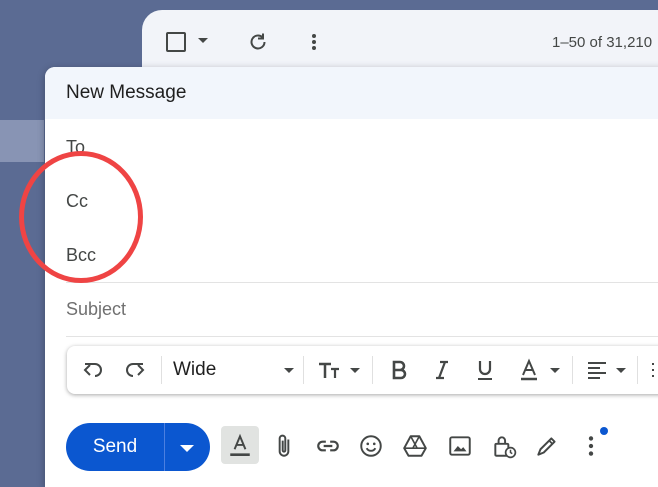 The width and height of the screenshot is (658, 487). I want to click on inbox-toolbar: 1–50 of 31,210, so click(400, 42).